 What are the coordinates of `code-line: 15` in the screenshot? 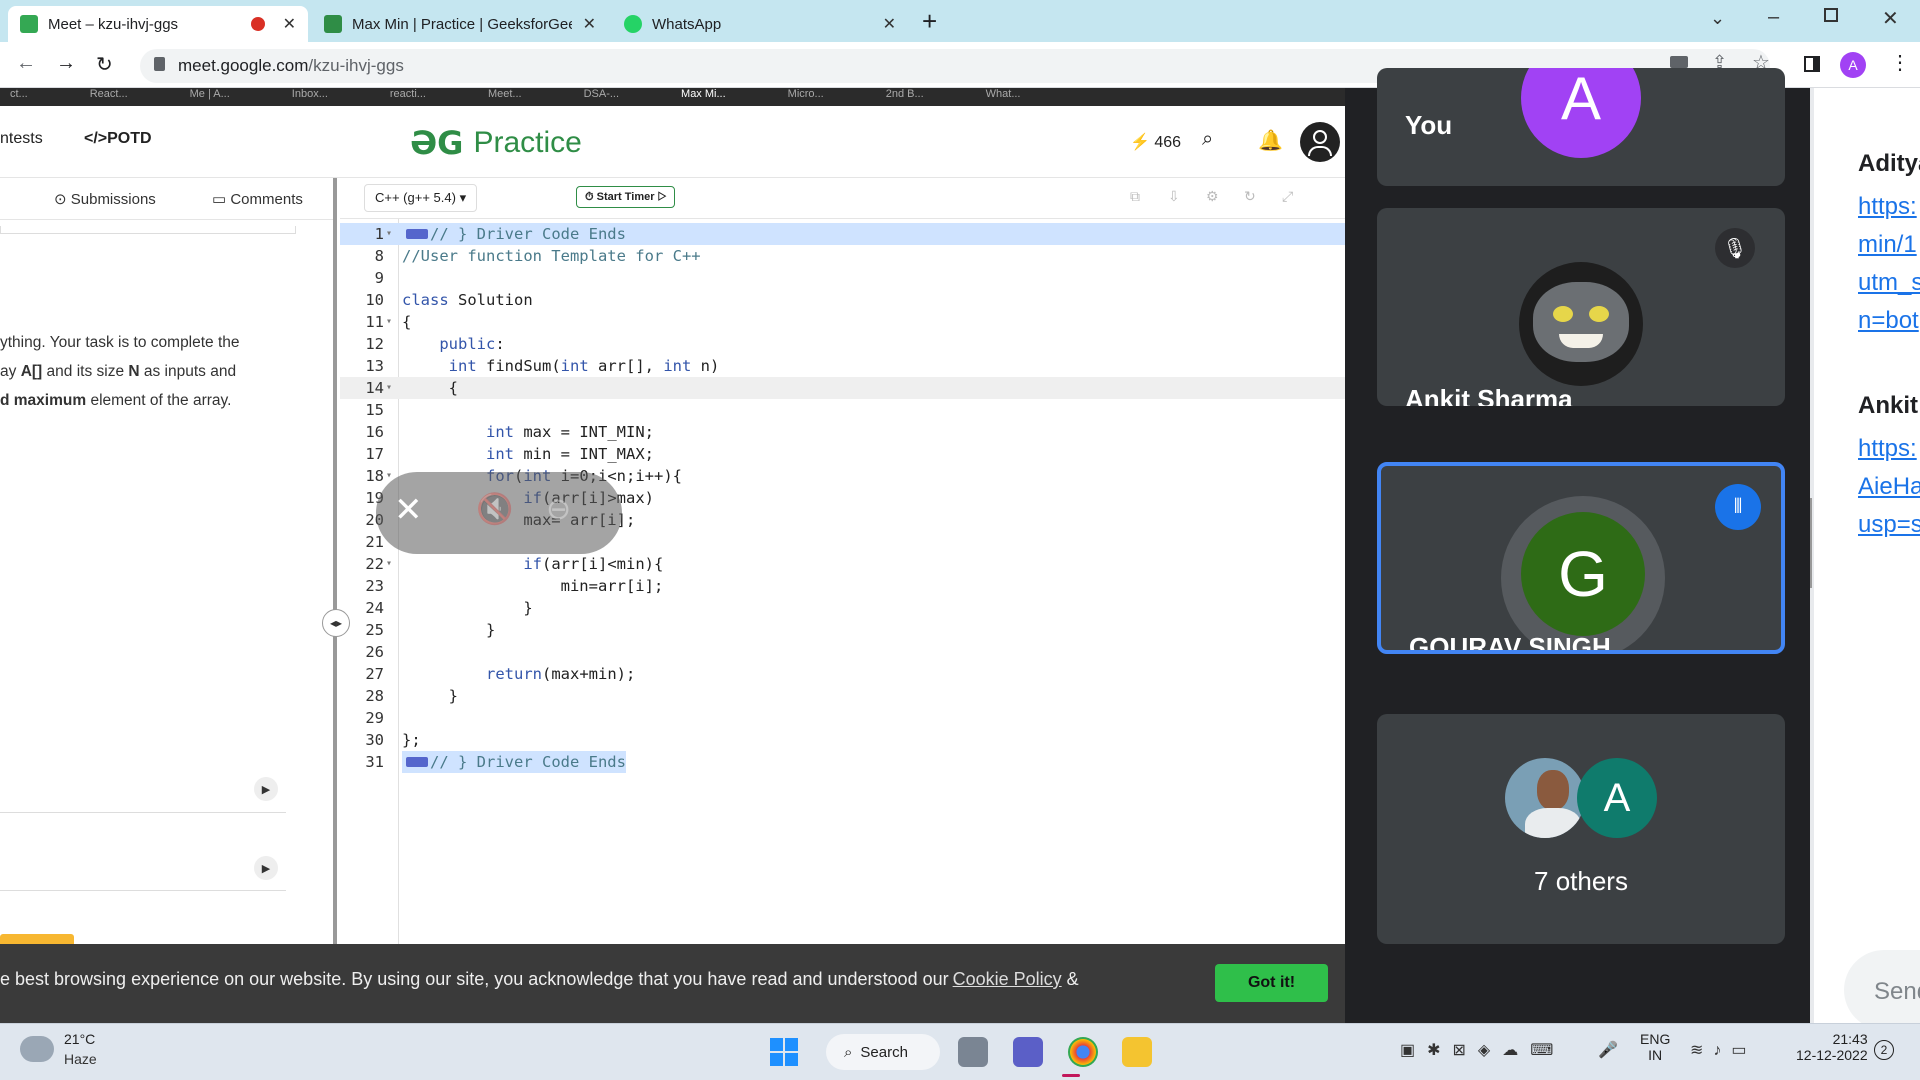 It's located at (842, 410).